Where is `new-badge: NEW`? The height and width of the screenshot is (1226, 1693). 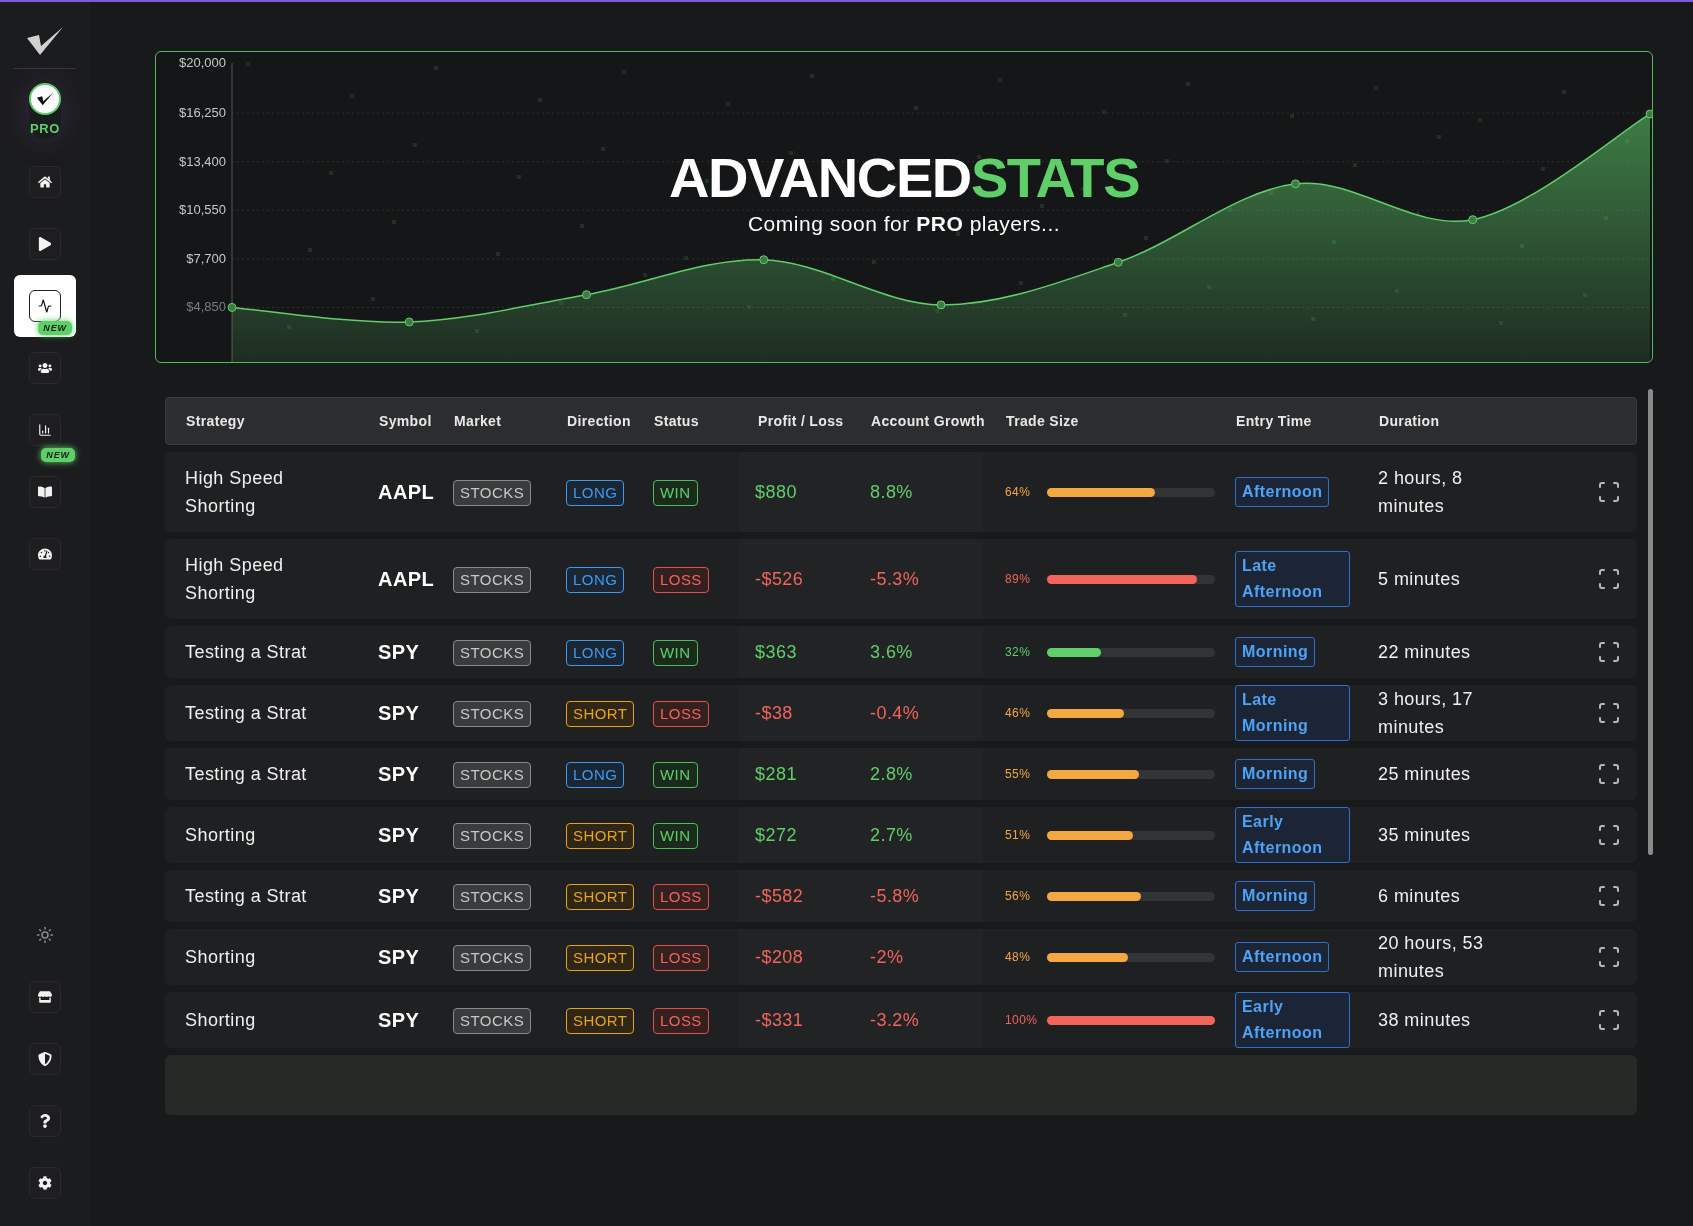 new-badge: NEW is located at coordinates (58, 454).